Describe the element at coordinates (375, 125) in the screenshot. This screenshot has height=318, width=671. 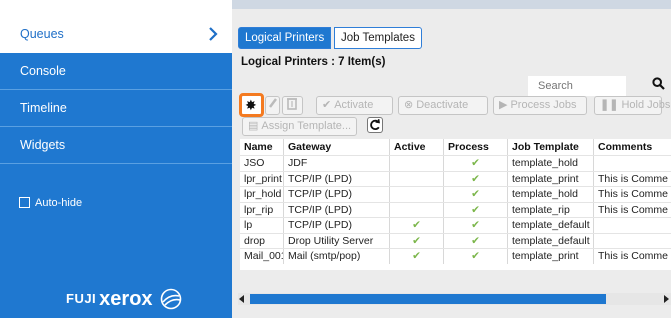
I see `refresh-button` at that location.